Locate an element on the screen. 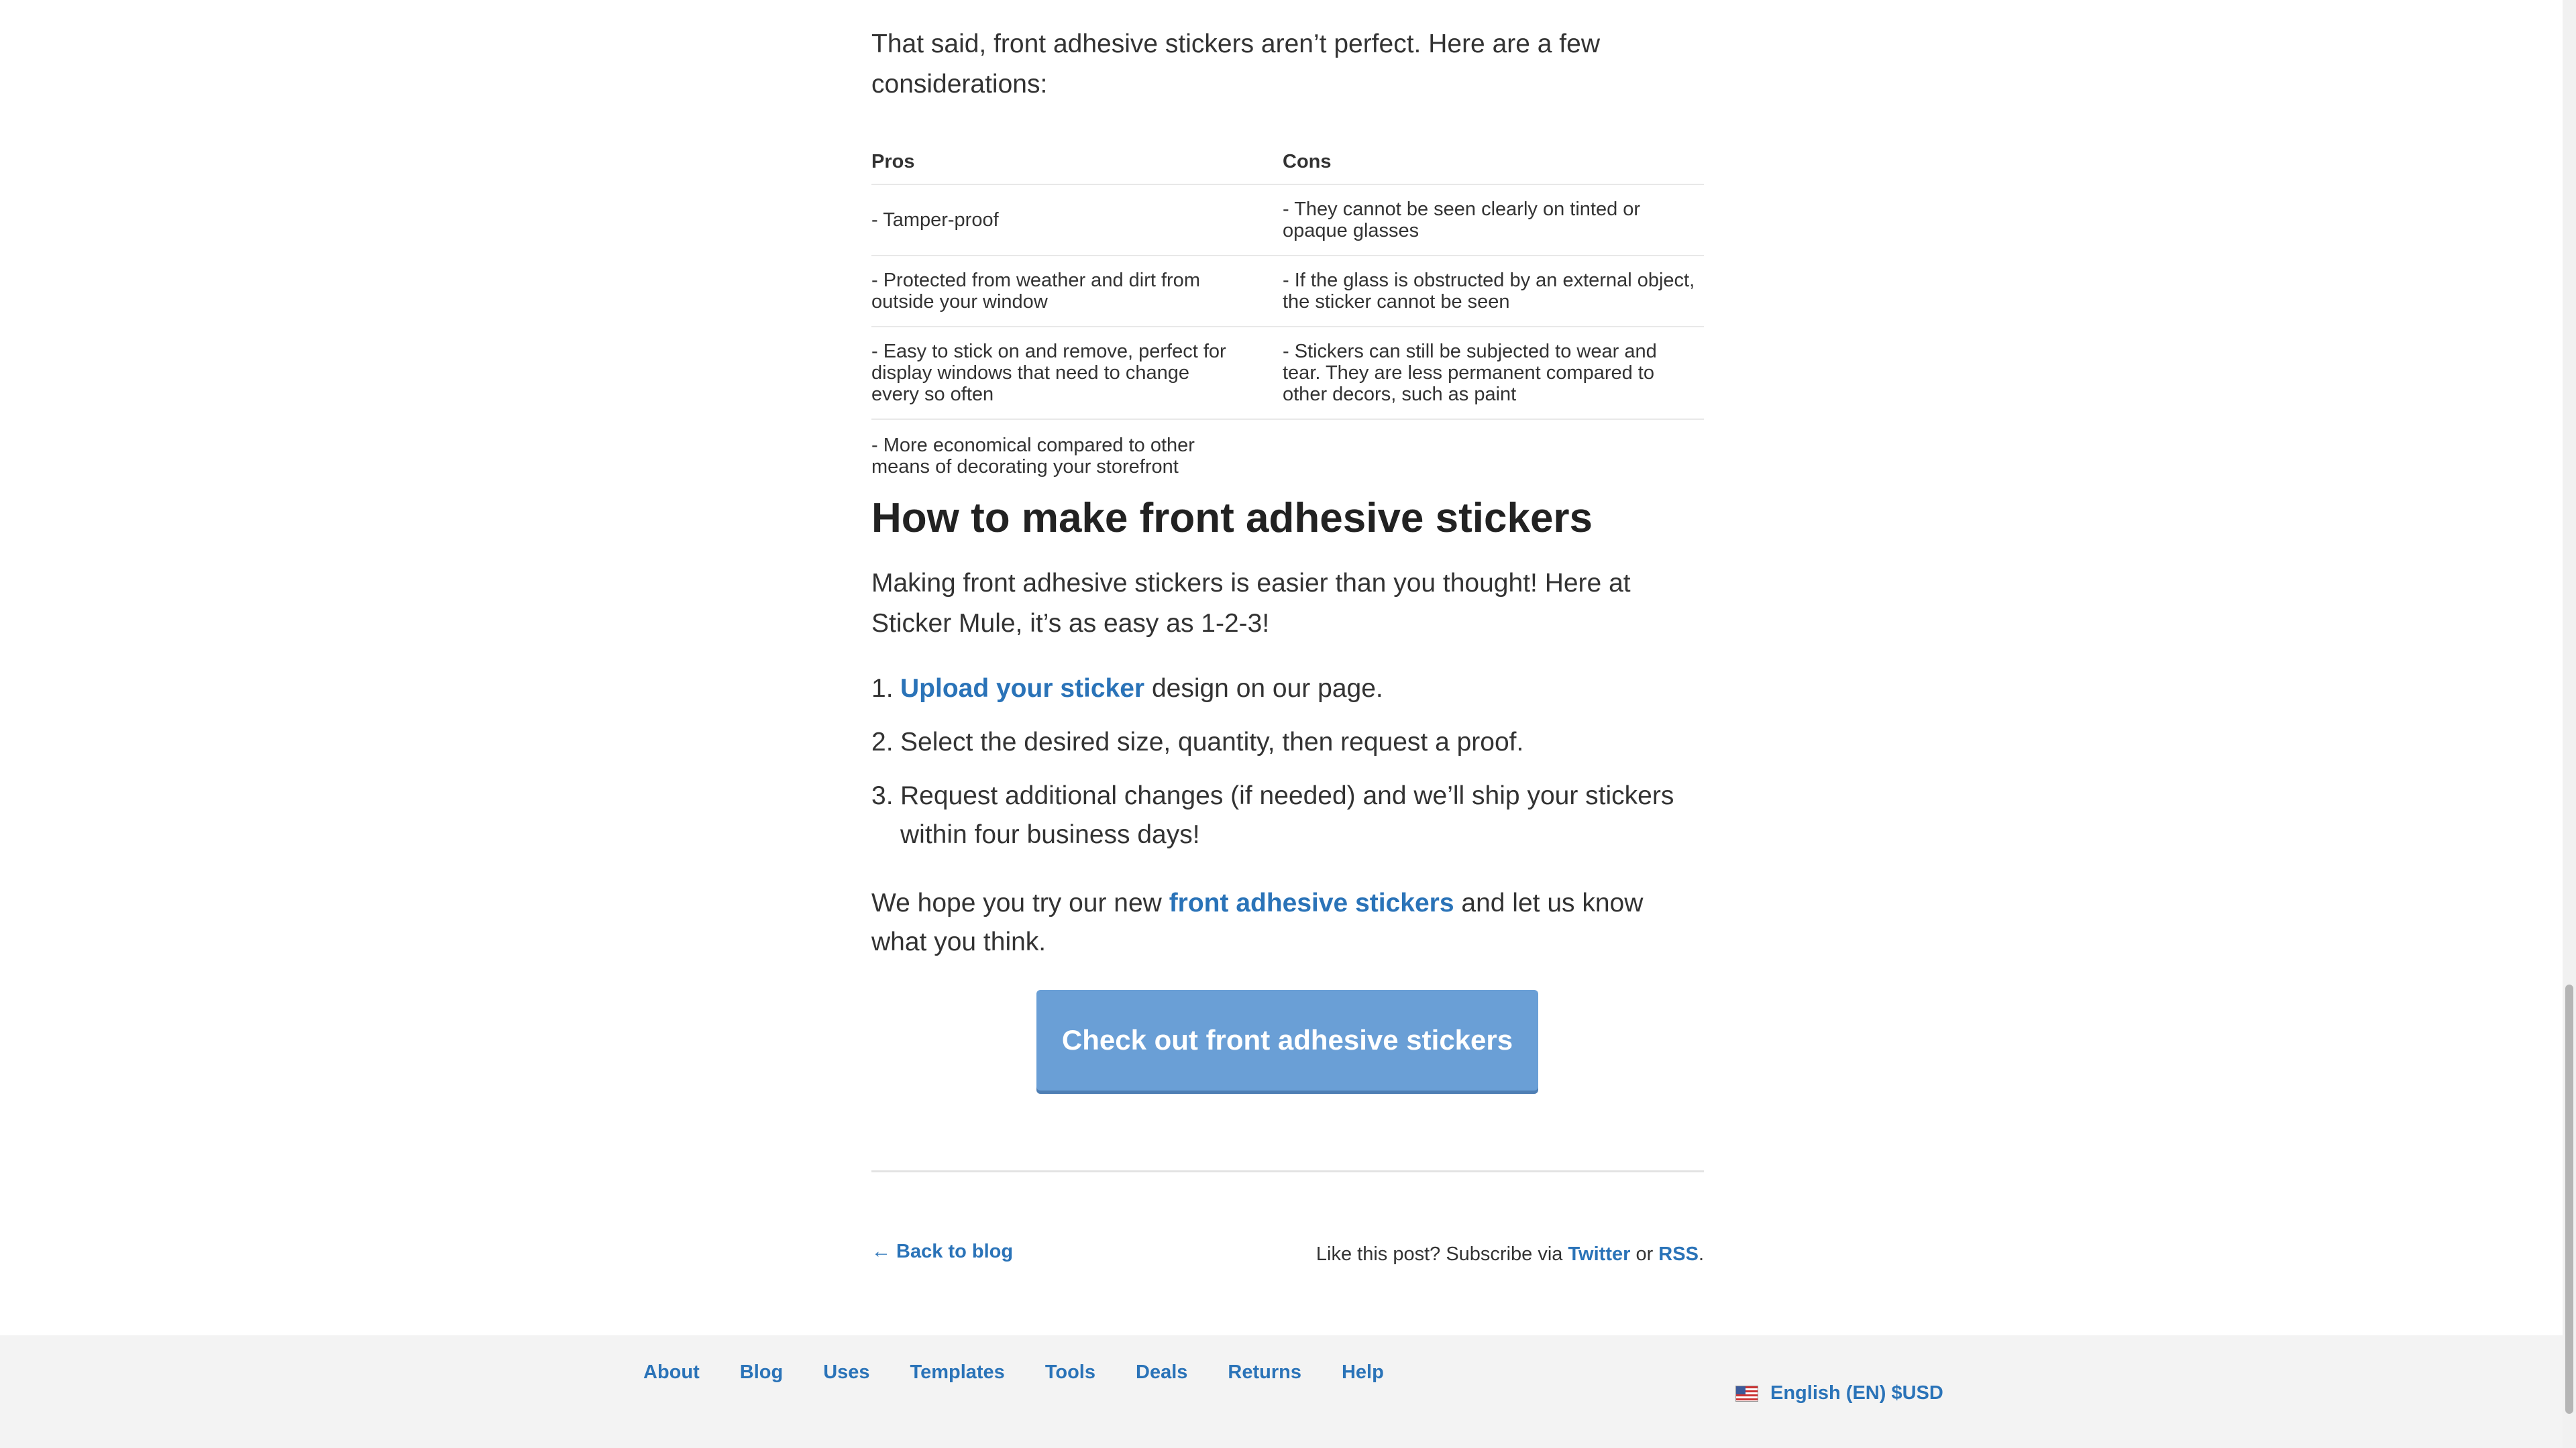 The height and width of the screenshot is (1448, 2576). pros-header: Pros is located at coordinates (1077, 162).